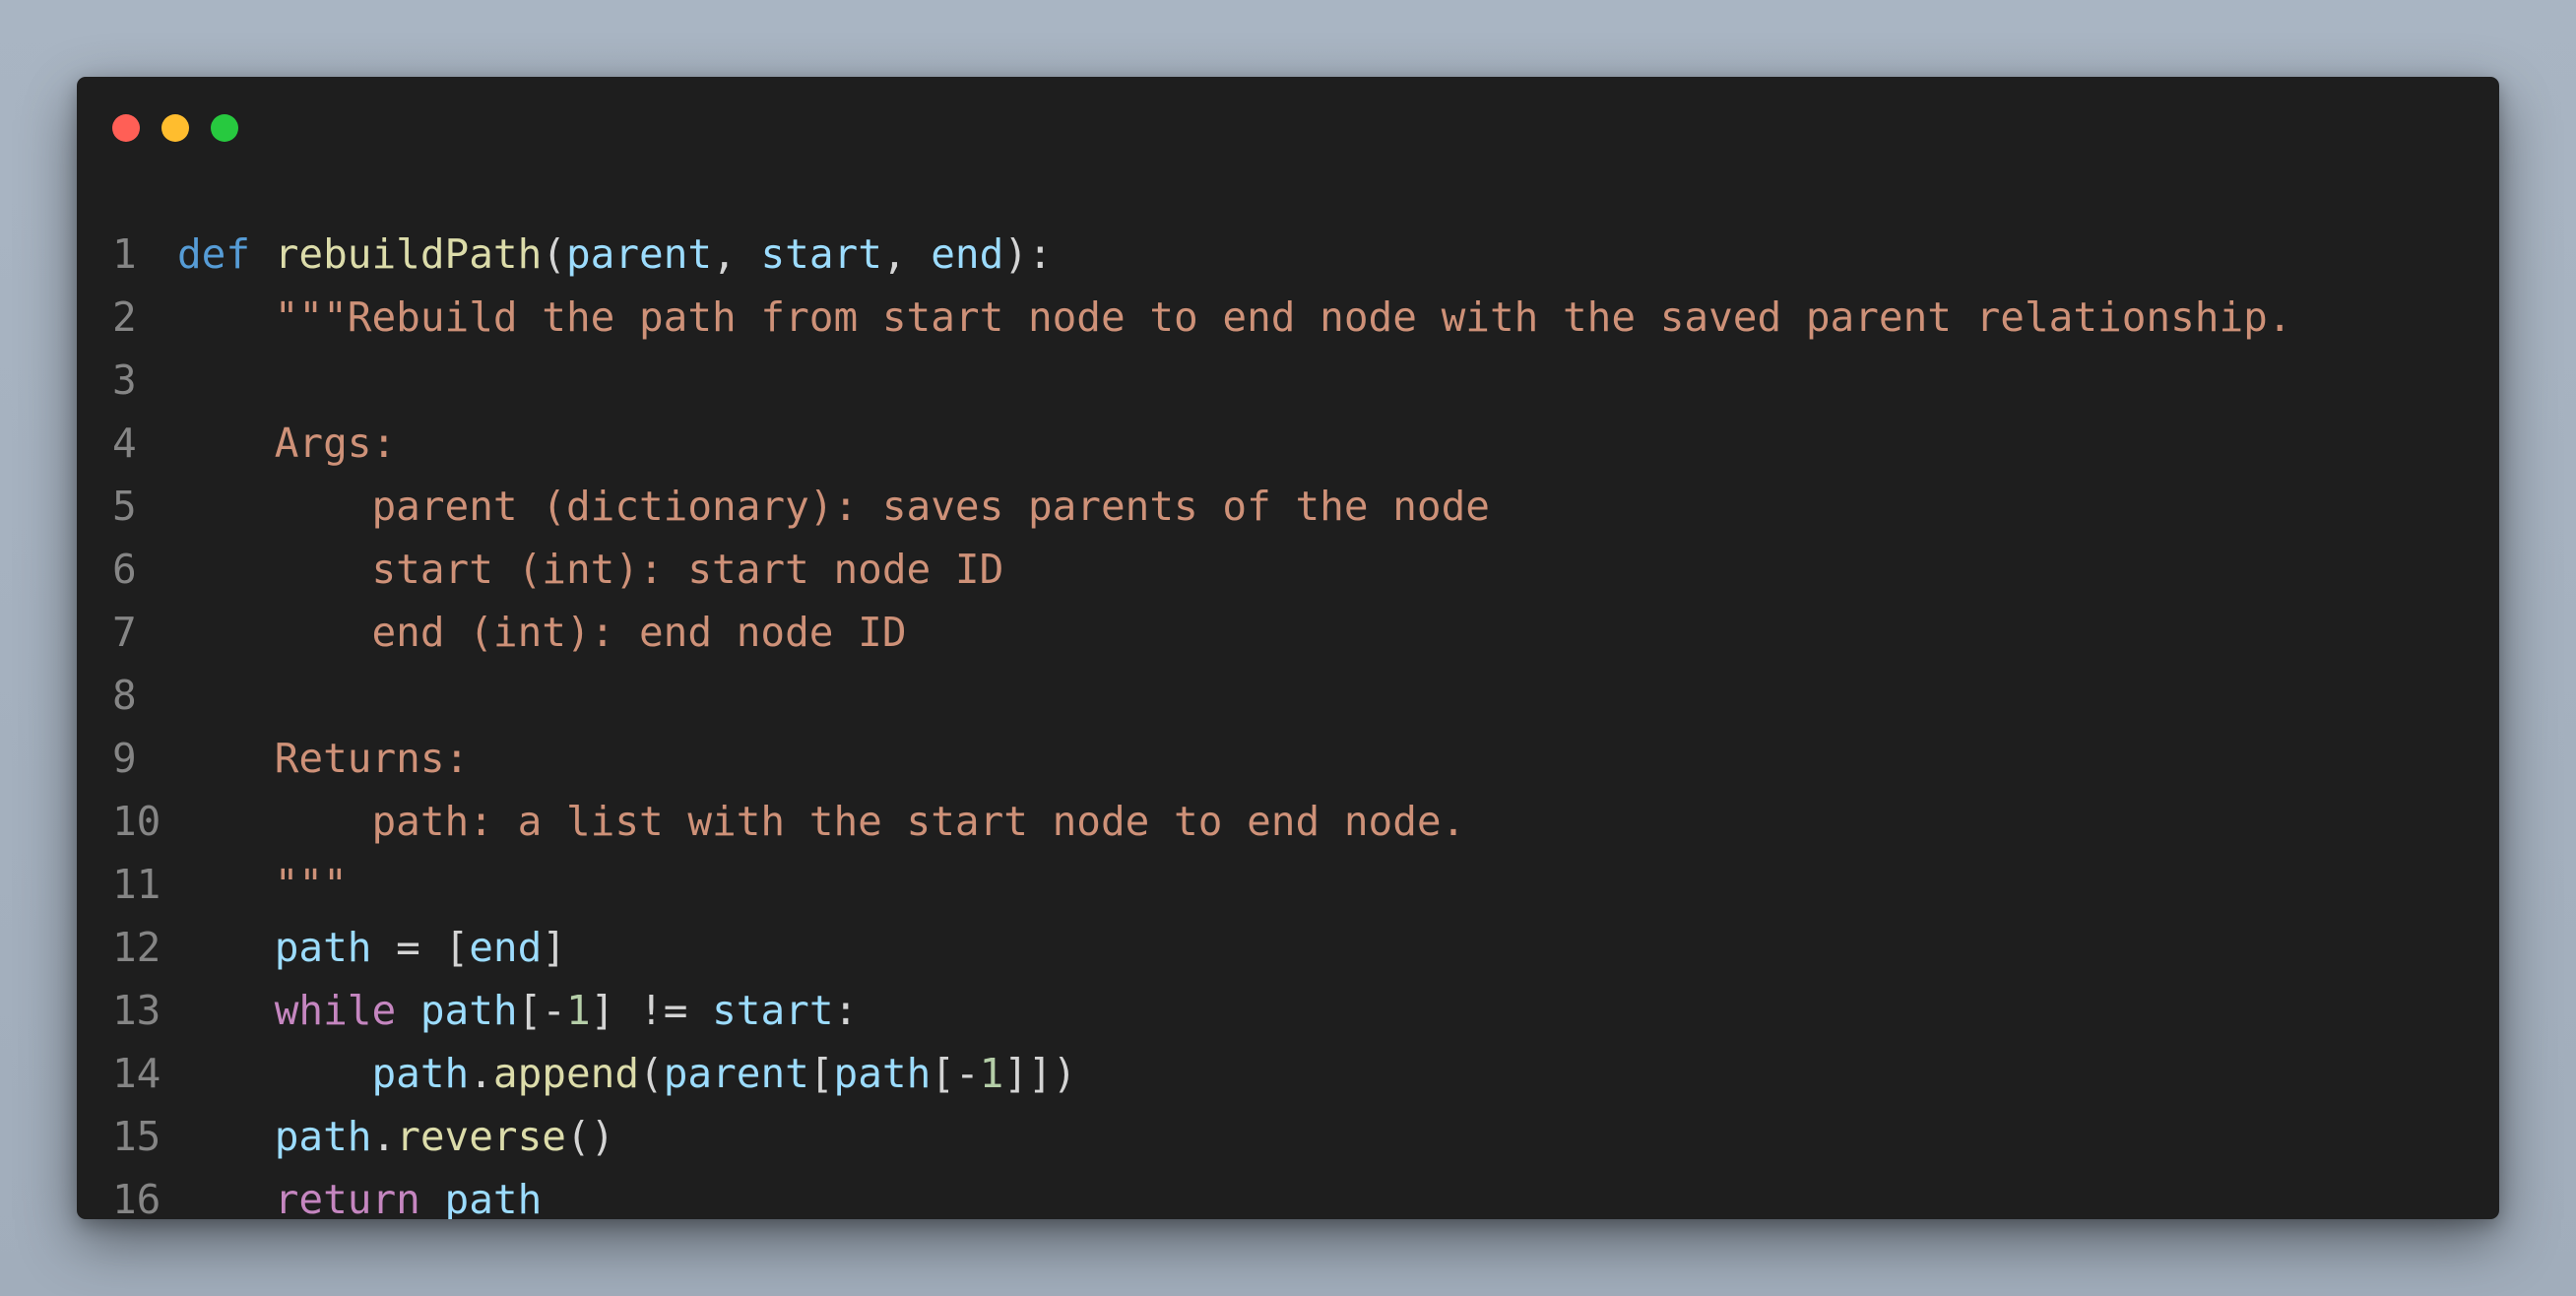 This screenshot has height=1296, width=2576. I want to click on code-text: def rebuildPath(parent, start, end):, so click(615, 255).